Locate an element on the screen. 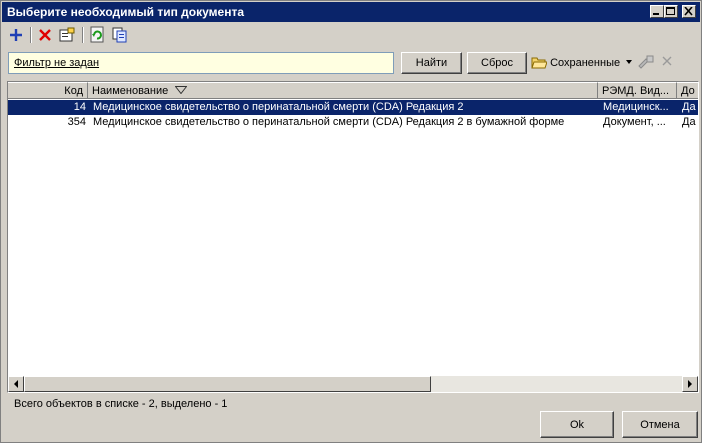 The width and height of the screenshot is (702, 443). add-icon is located at coordinates (16, 35).